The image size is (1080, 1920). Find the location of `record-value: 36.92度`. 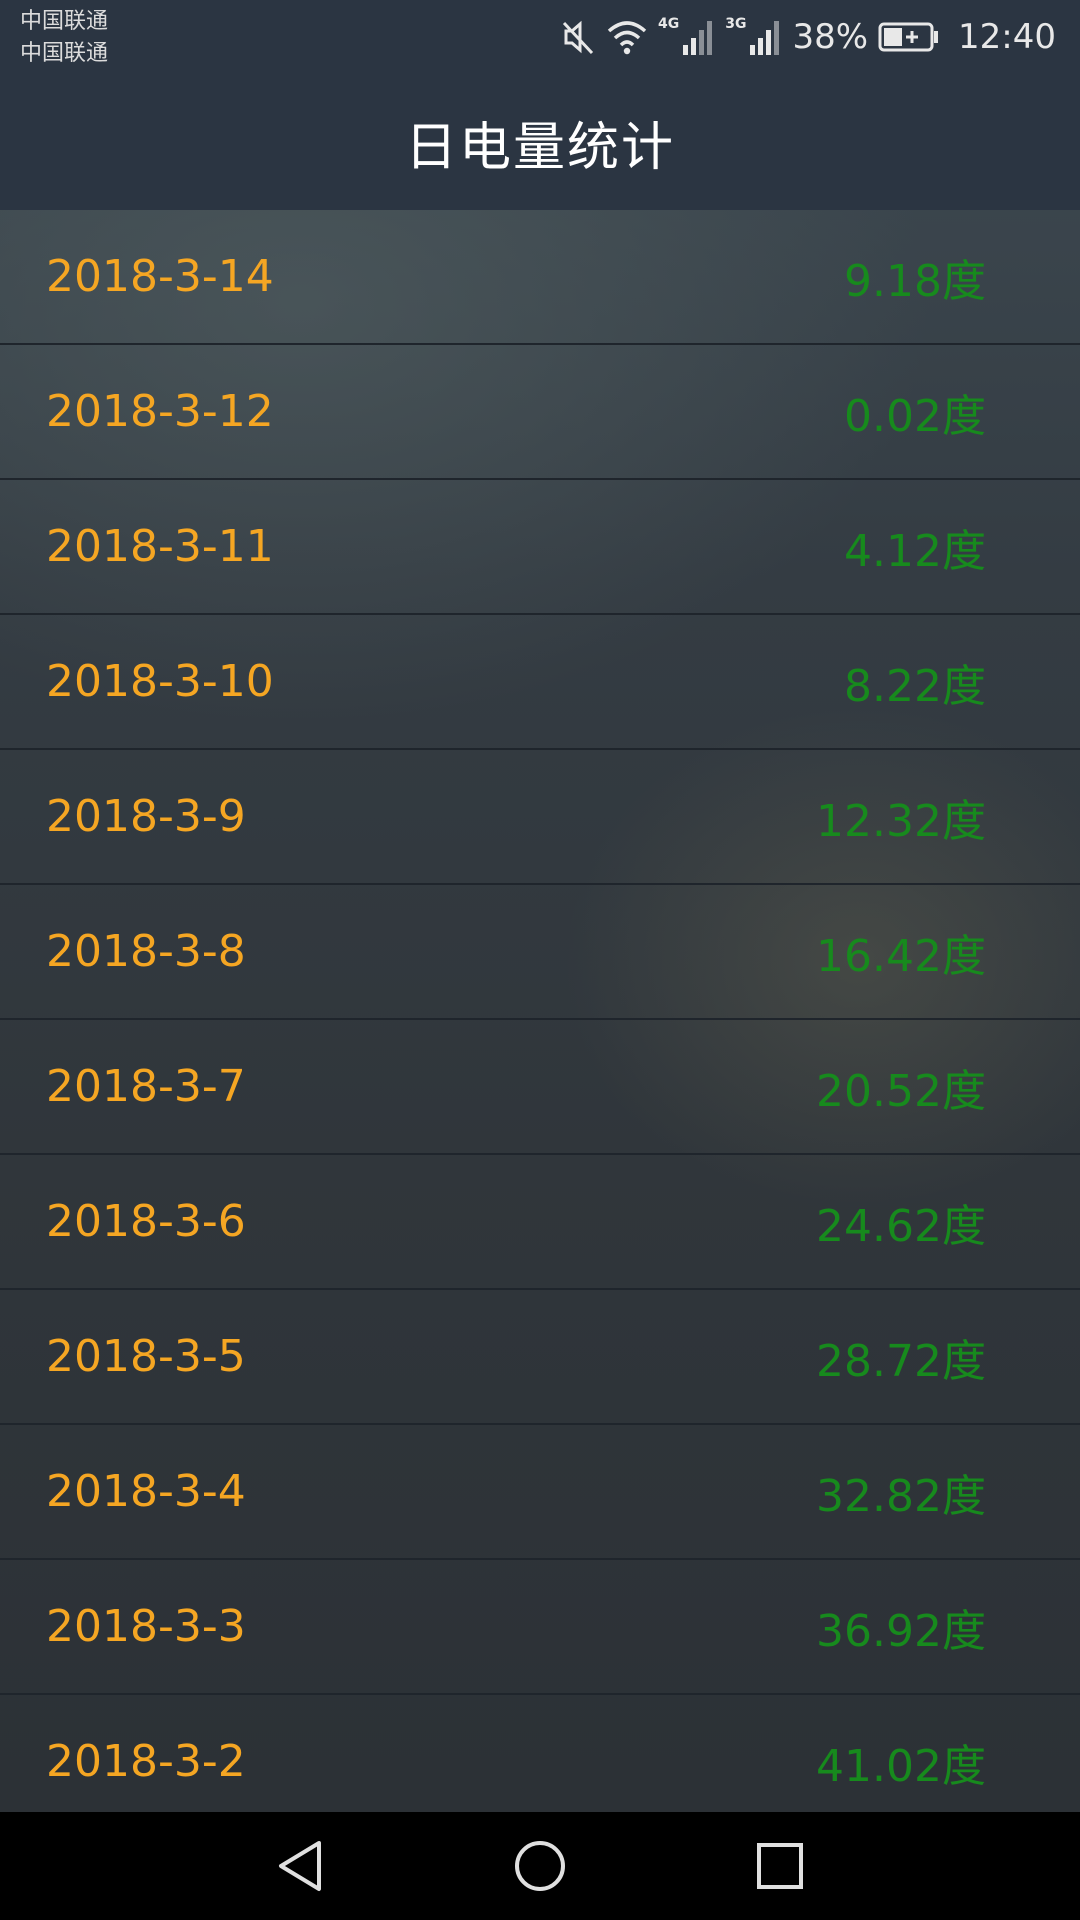

record-value: 36.92度 is located at coordinates (901, 1631).